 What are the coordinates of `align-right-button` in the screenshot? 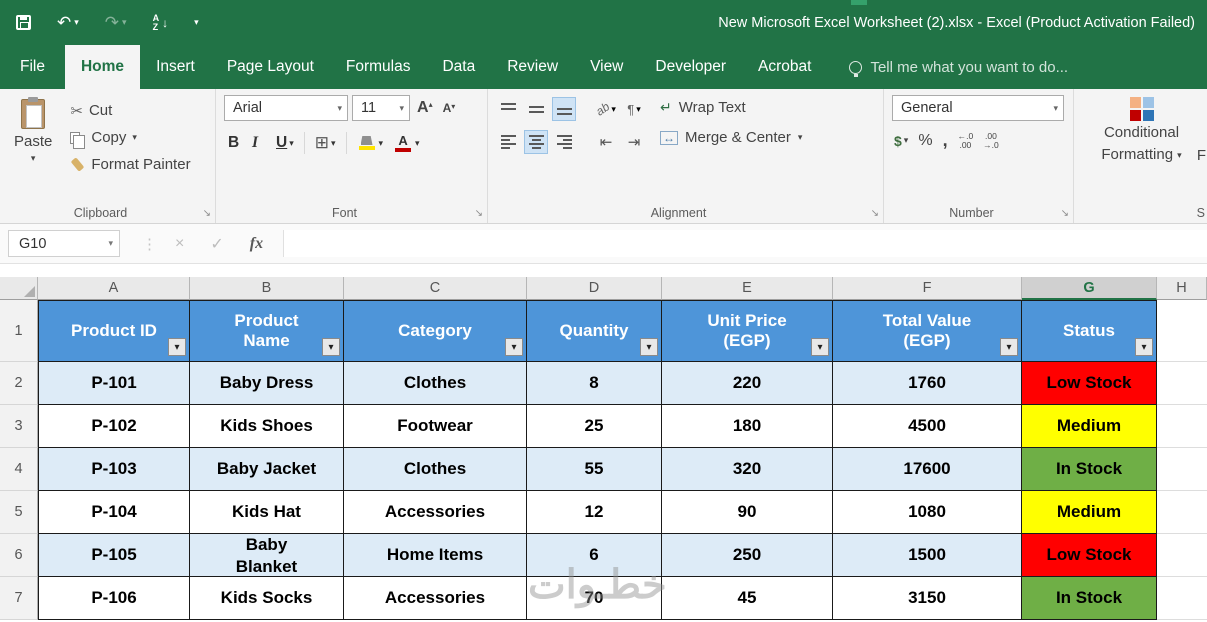 It's located at (564, 142).